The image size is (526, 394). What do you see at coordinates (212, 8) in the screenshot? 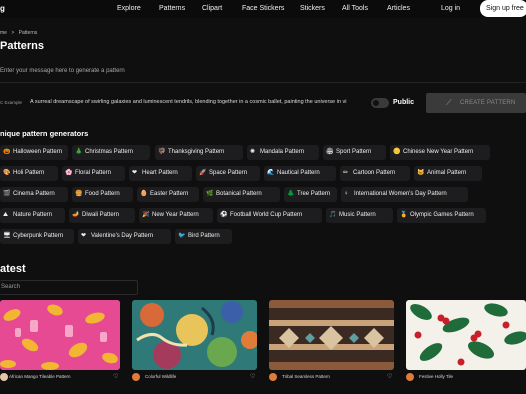
I see `nav-link-clipart: Clipart` at bounding box center [212, 8].